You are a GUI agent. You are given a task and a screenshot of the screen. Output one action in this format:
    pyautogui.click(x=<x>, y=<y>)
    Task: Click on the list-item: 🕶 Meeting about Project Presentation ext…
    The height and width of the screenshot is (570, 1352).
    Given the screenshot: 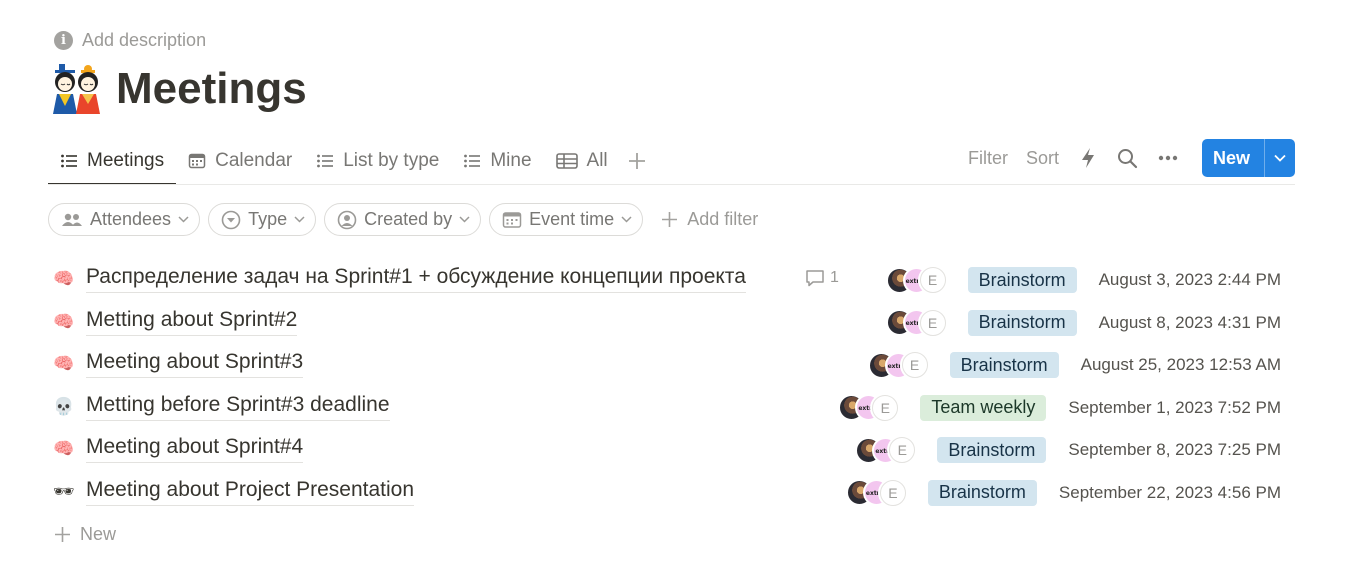 What is the action you would take?
    pyautogui.click(x=671, y=492)
    